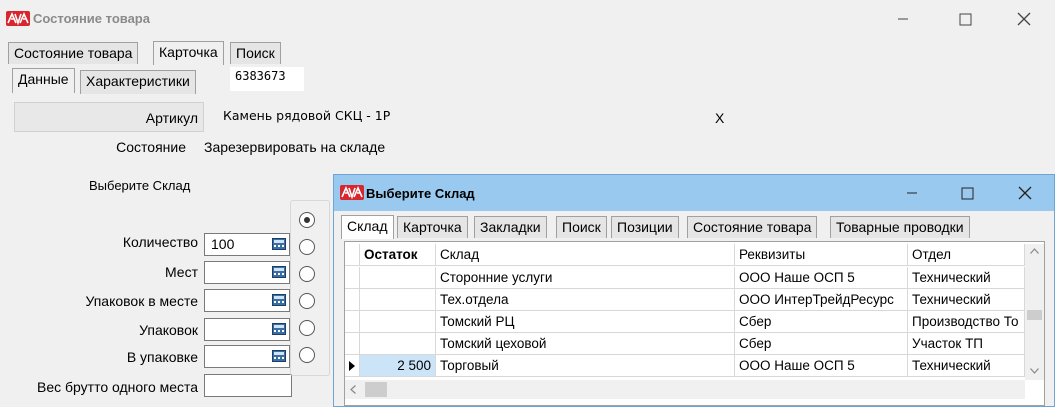  I want to click on in-pack-input, so click(247, 356).